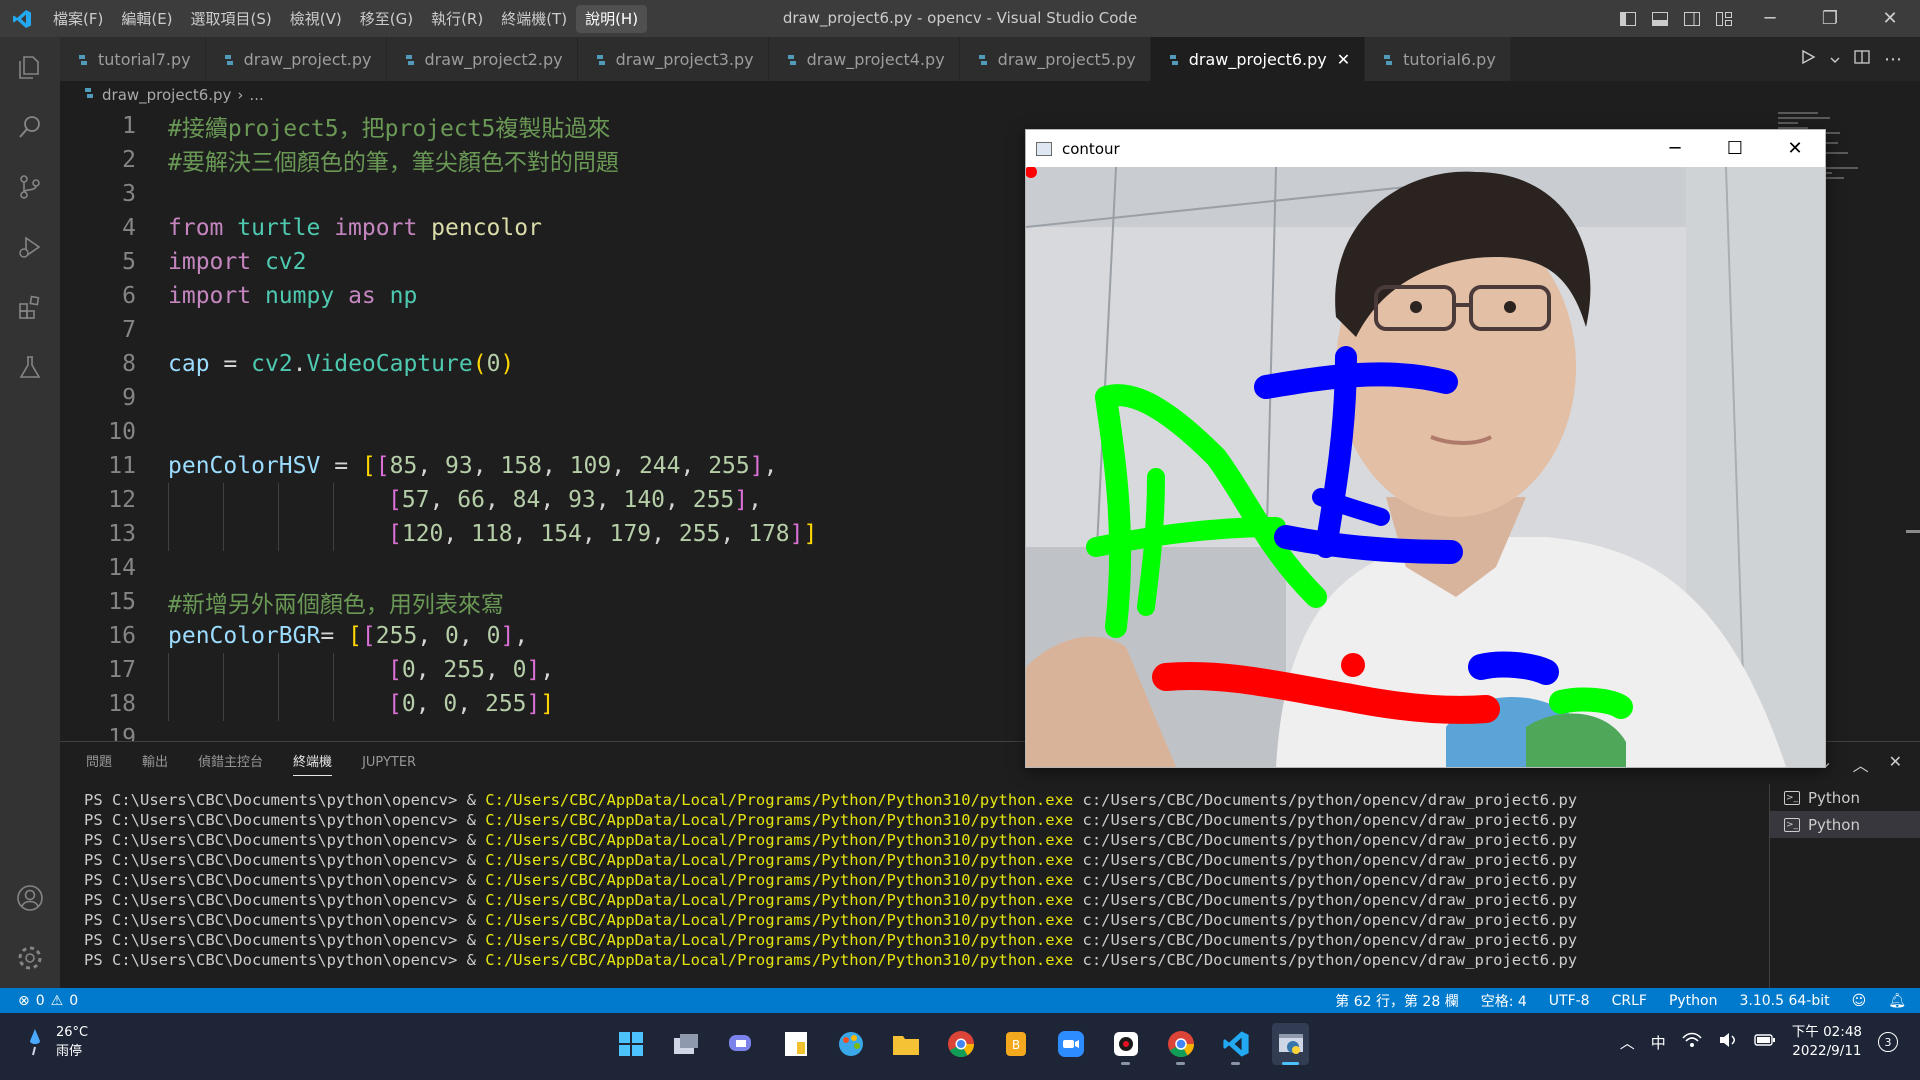 The height and width of the screenshot is (1080, 1920). I want to click on bell-icon: 🔔︎, so click(1897, 1001).